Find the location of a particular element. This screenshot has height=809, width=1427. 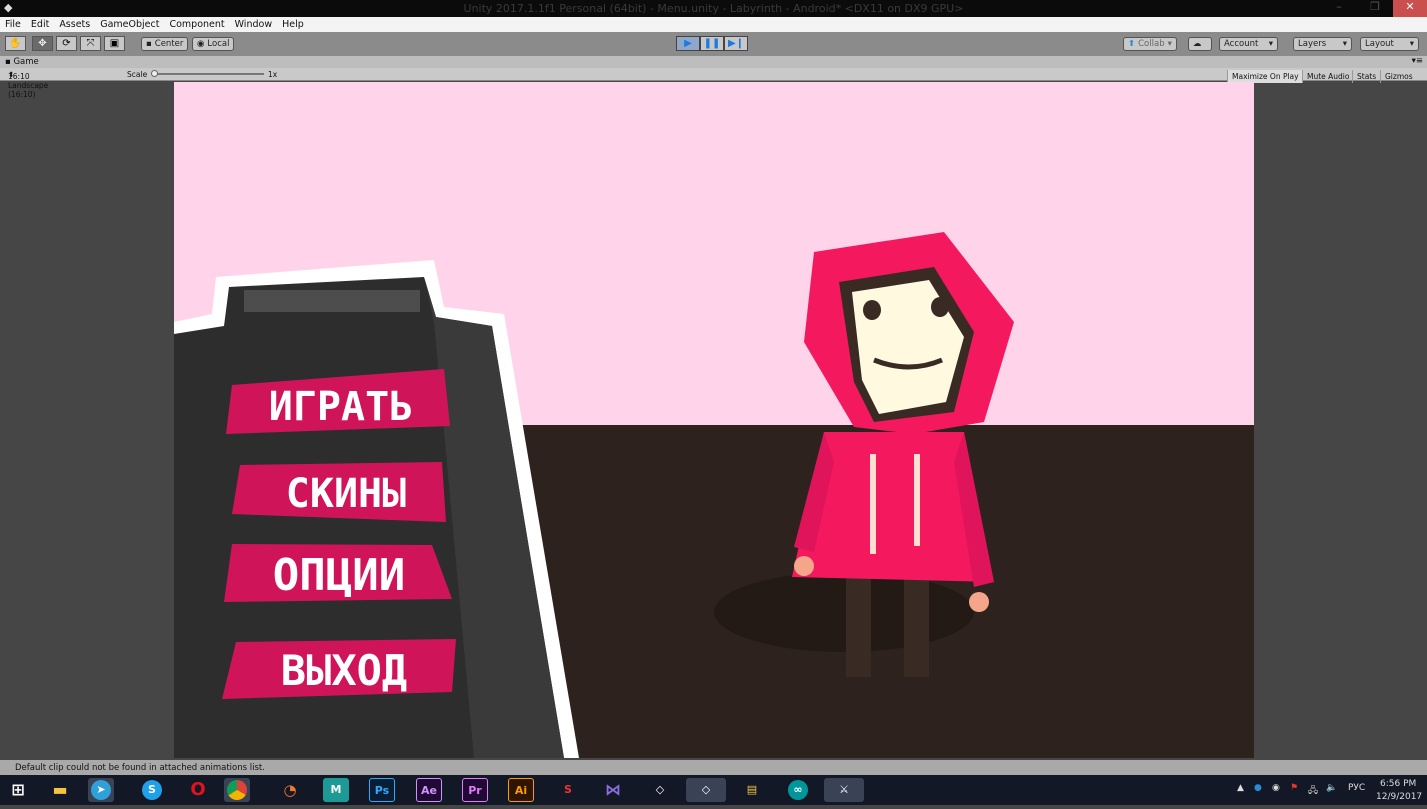

scale-slider is located at coordinates (208, 74).